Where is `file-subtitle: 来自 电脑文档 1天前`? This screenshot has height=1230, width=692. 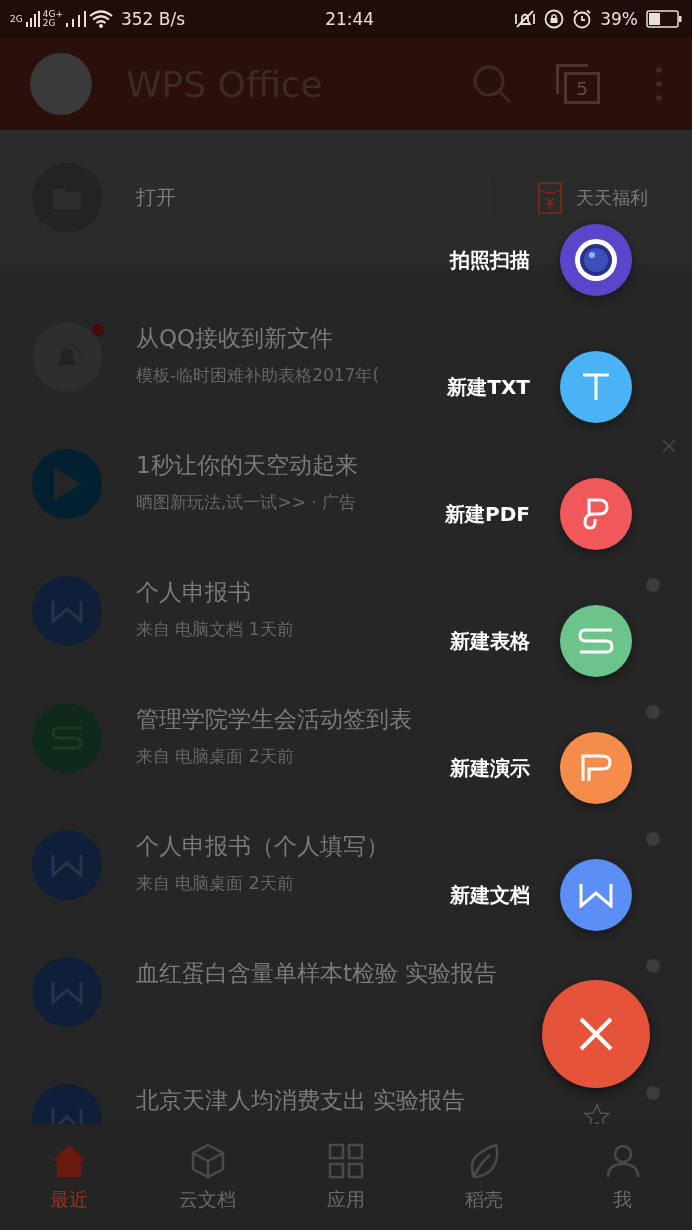
file-subtitle: 来自 电脑文档 1天前 is located at coordinates (215, 629).